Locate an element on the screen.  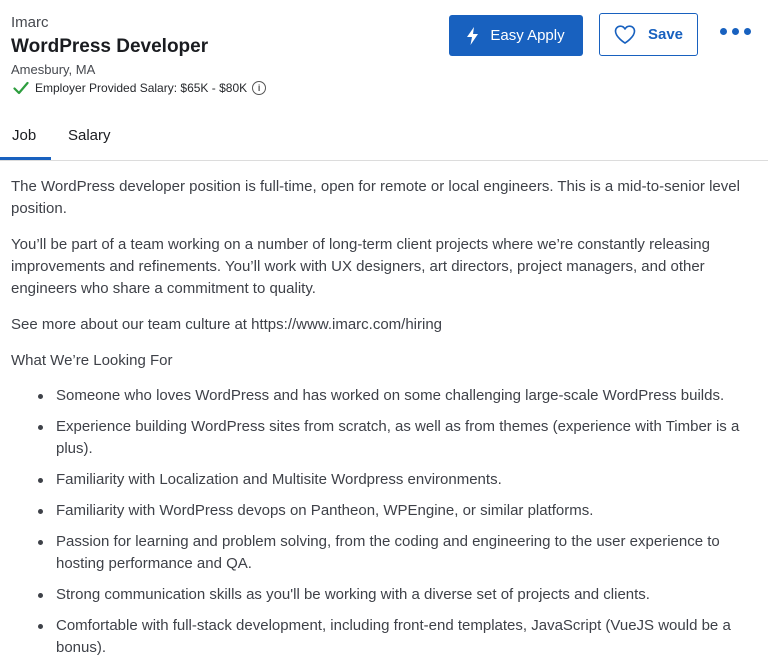
save-button: Save is located at coordinates (648, 34).